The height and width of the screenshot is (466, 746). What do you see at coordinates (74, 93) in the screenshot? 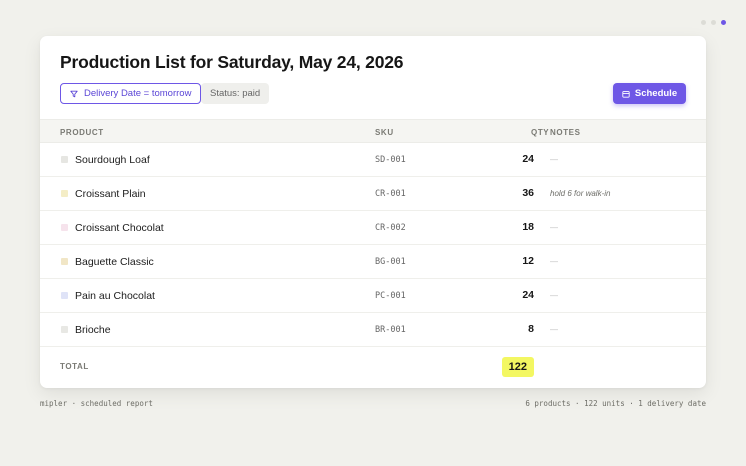
I see `filter-icon` at bounding box center [74, 93].